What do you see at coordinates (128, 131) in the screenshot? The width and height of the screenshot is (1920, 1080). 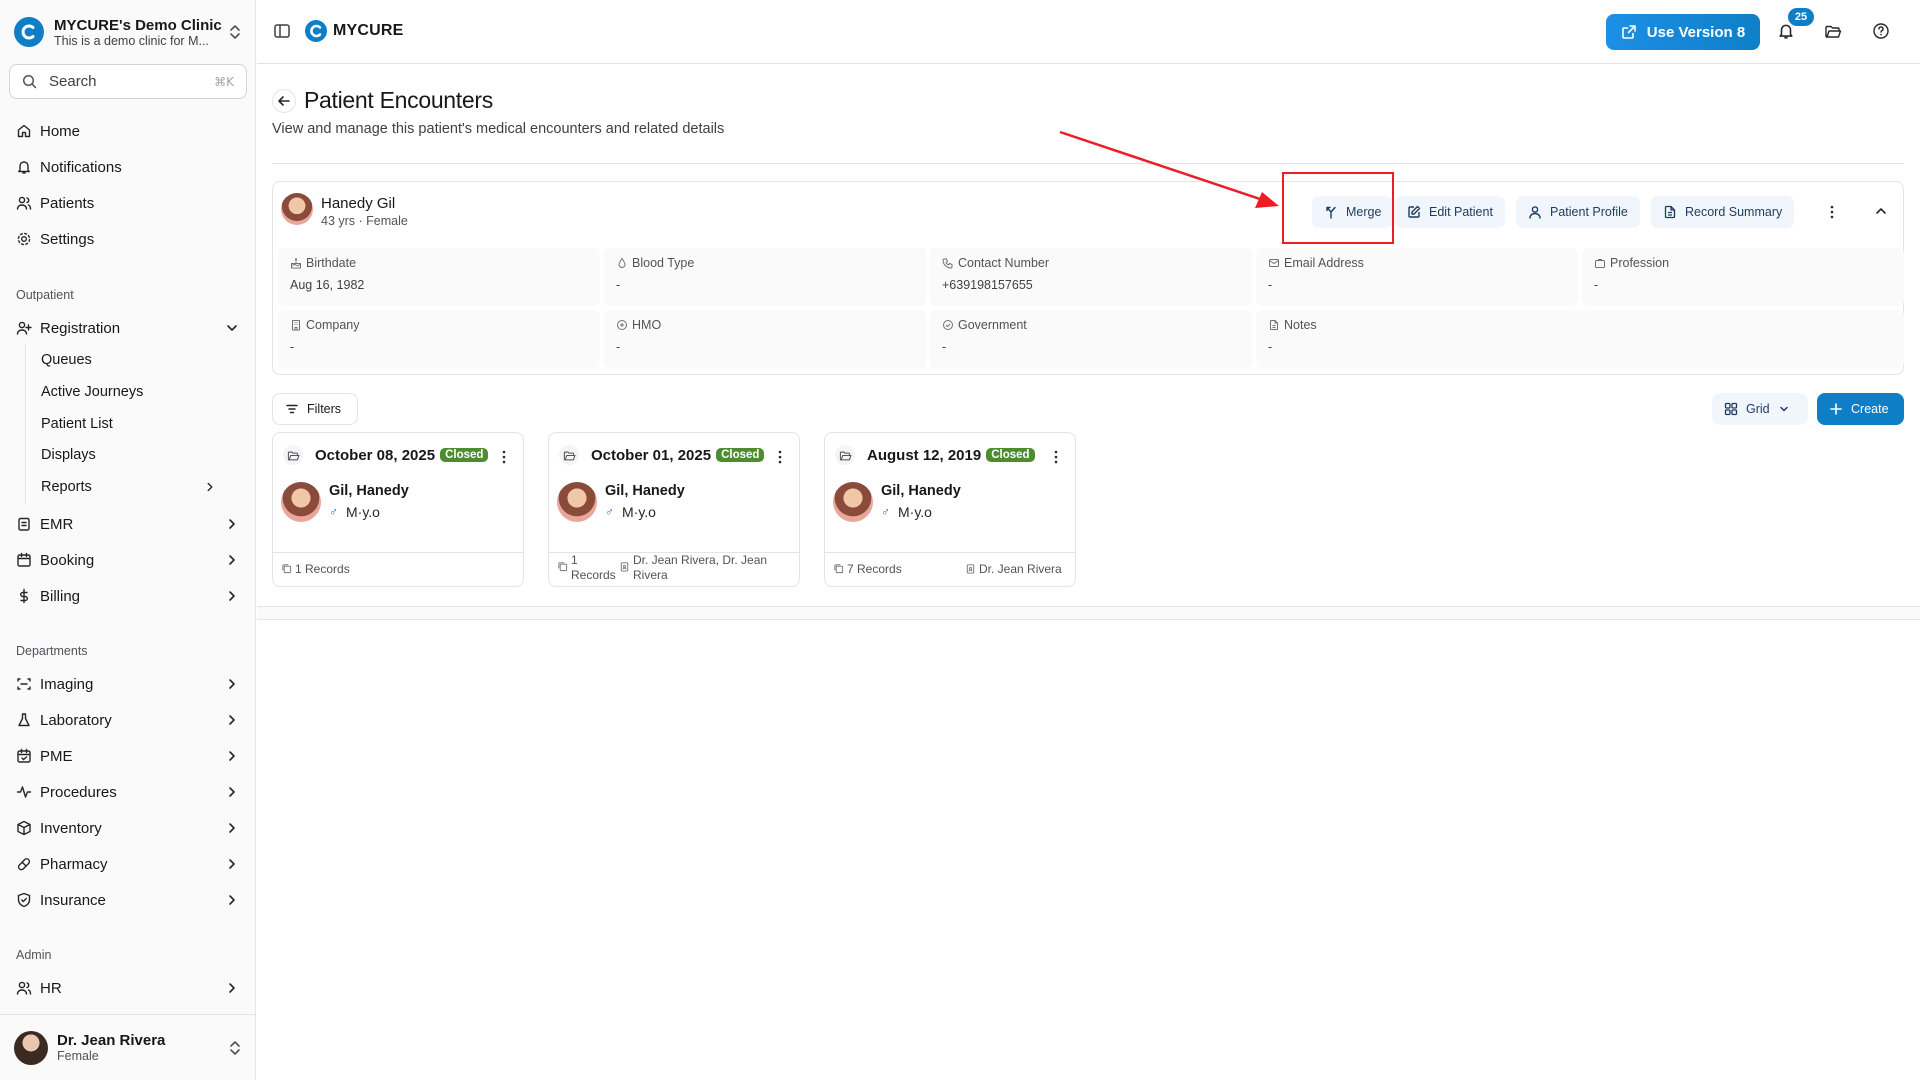 I see `sidebar-item-home: Home` at bounding box center [128, 131].